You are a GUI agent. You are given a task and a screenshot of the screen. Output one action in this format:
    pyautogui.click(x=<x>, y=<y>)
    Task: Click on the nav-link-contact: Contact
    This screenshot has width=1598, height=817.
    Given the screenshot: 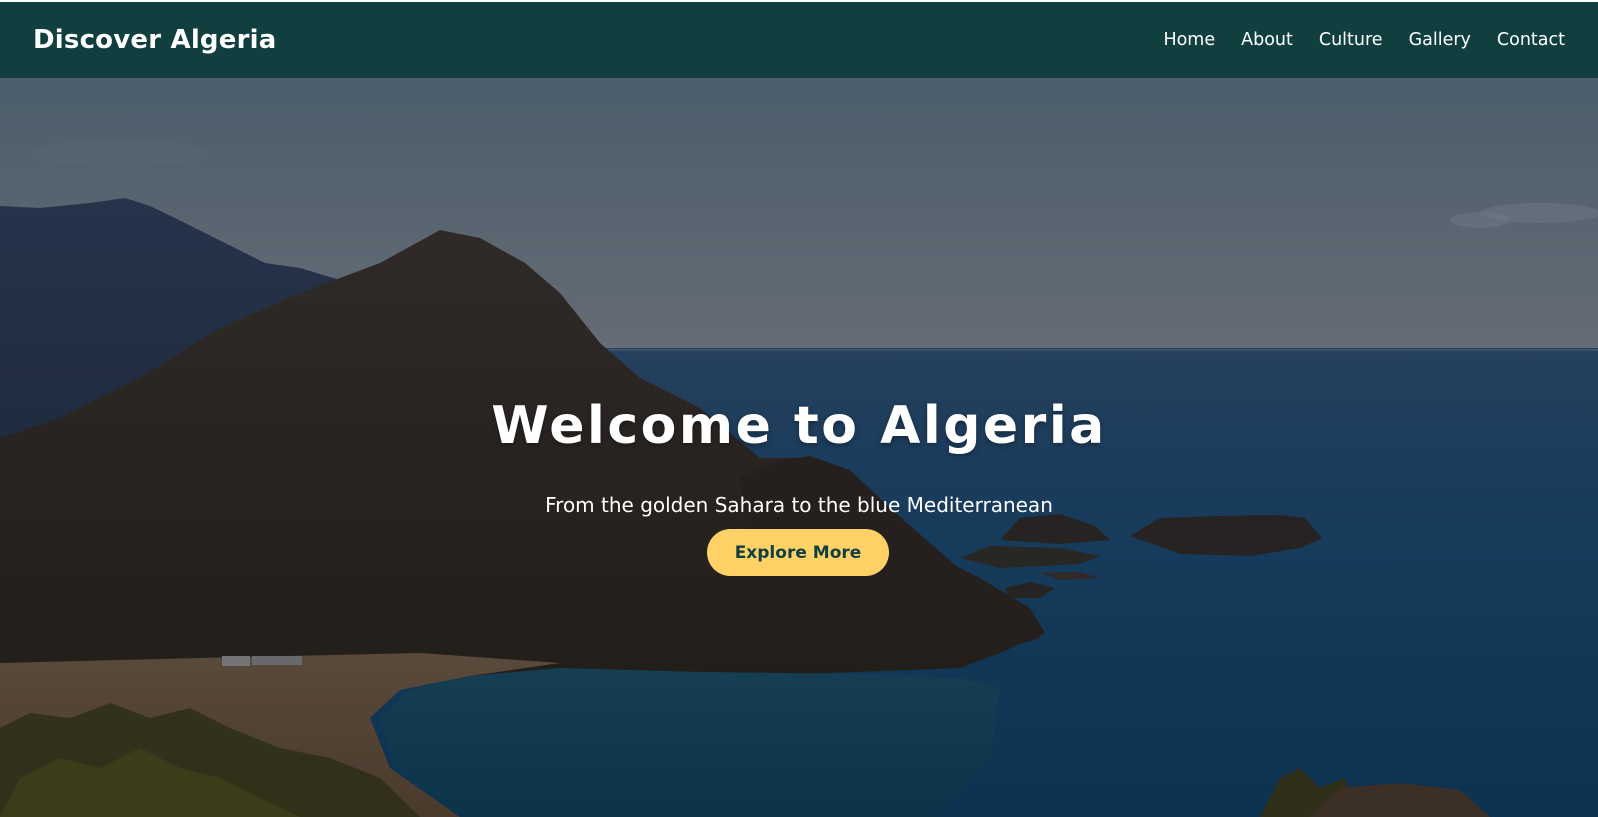 What is the action you would take?
    pyautogui.click(x=1531, y=40)
    